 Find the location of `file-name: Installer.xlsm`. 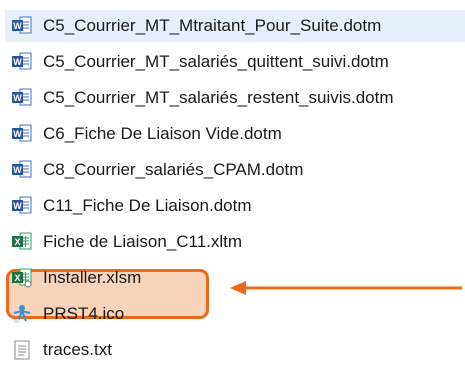

file-name: Installer.xlsm is located at coordinates (92, 277).